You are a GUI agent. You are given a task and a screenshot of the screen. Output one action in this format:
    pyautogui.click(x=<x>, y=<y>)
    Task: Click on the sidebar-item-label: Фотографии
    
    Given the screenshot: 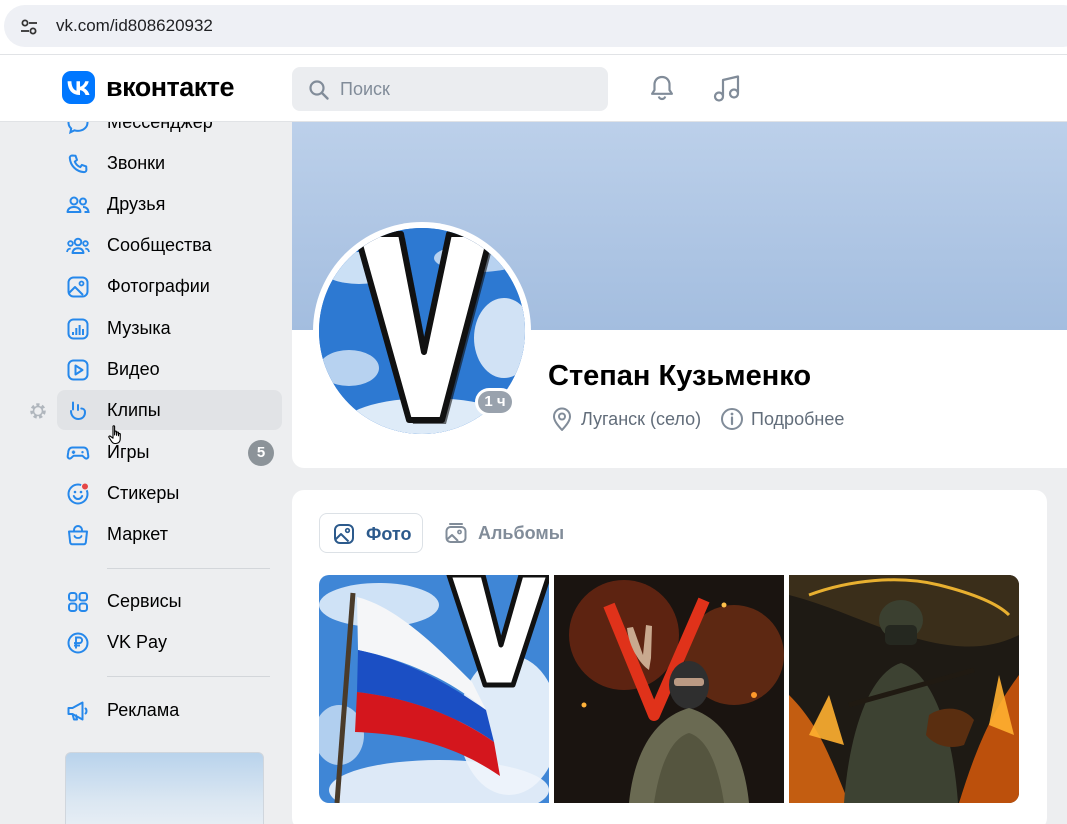 What is the action you would take?
    pyautogui.click(x=158, y=286)
    